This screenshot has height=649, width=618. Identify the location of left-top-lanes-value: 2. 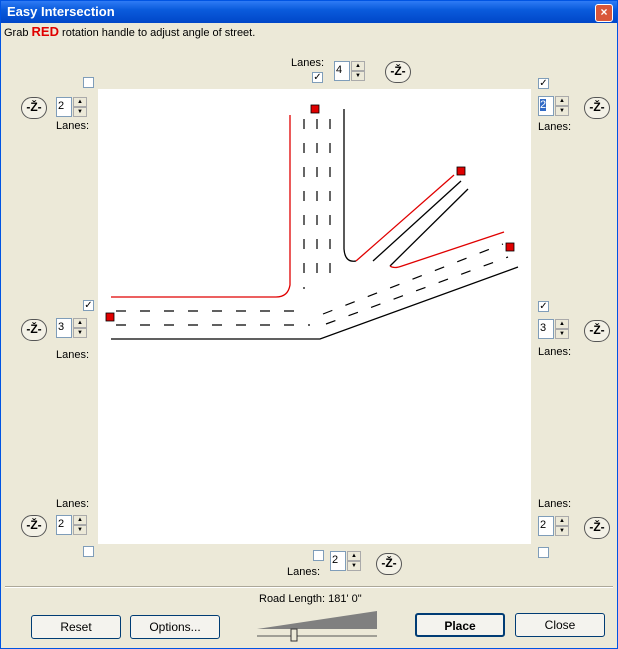
(64, 107).